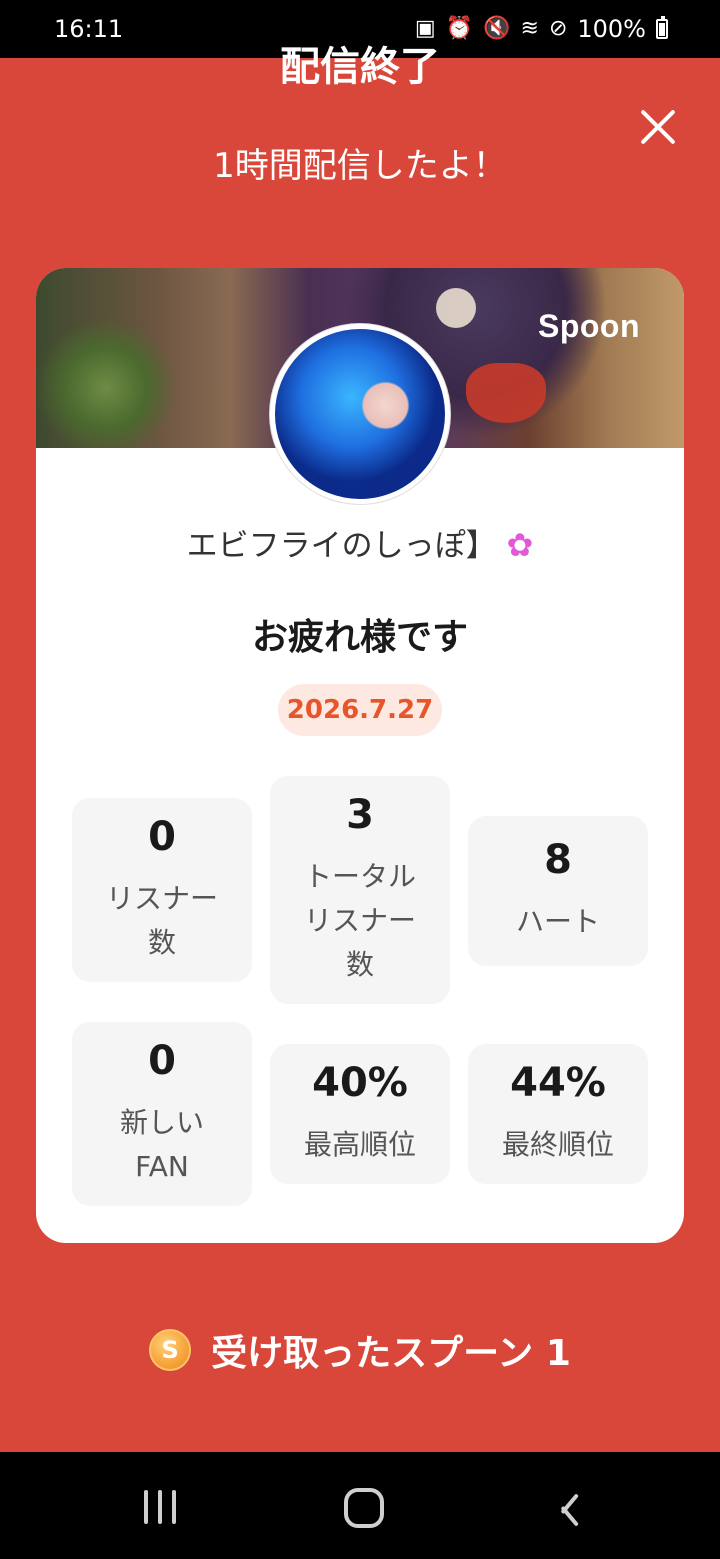 The height and width of the screenshot is (1559, 720). I want to click on do-not-disturb-icon: ⊘, so click(558, 28).